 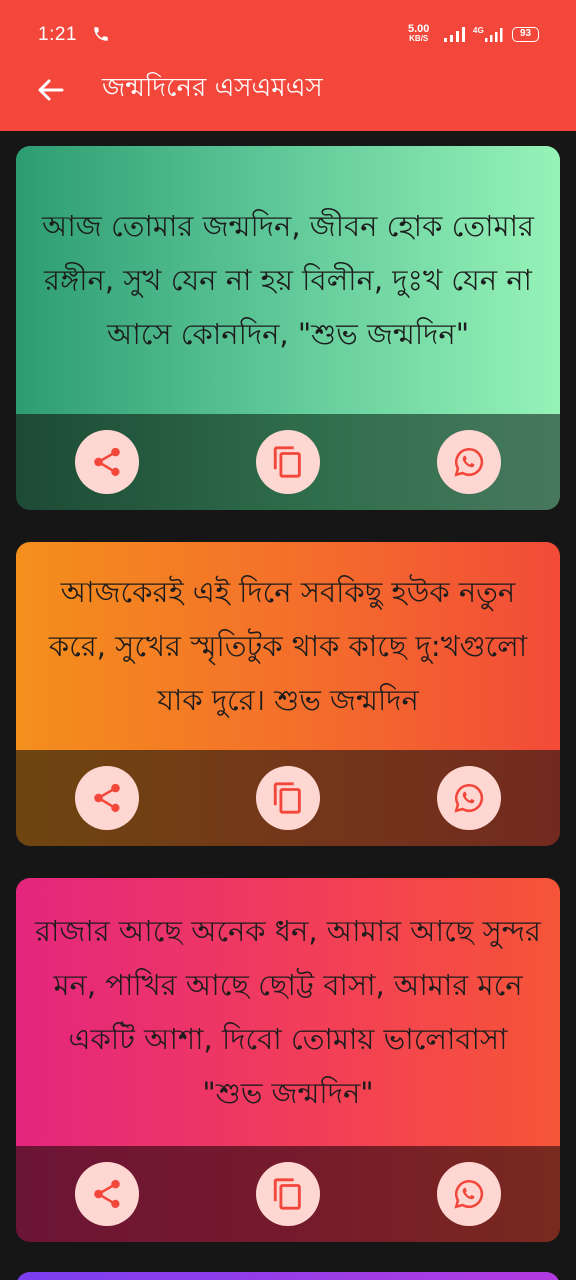 I want to click on app-bar: 1:21 5.00 KB/S 4G 93 জন্মদিনের এসএমএস, so click(x=288, y=65).